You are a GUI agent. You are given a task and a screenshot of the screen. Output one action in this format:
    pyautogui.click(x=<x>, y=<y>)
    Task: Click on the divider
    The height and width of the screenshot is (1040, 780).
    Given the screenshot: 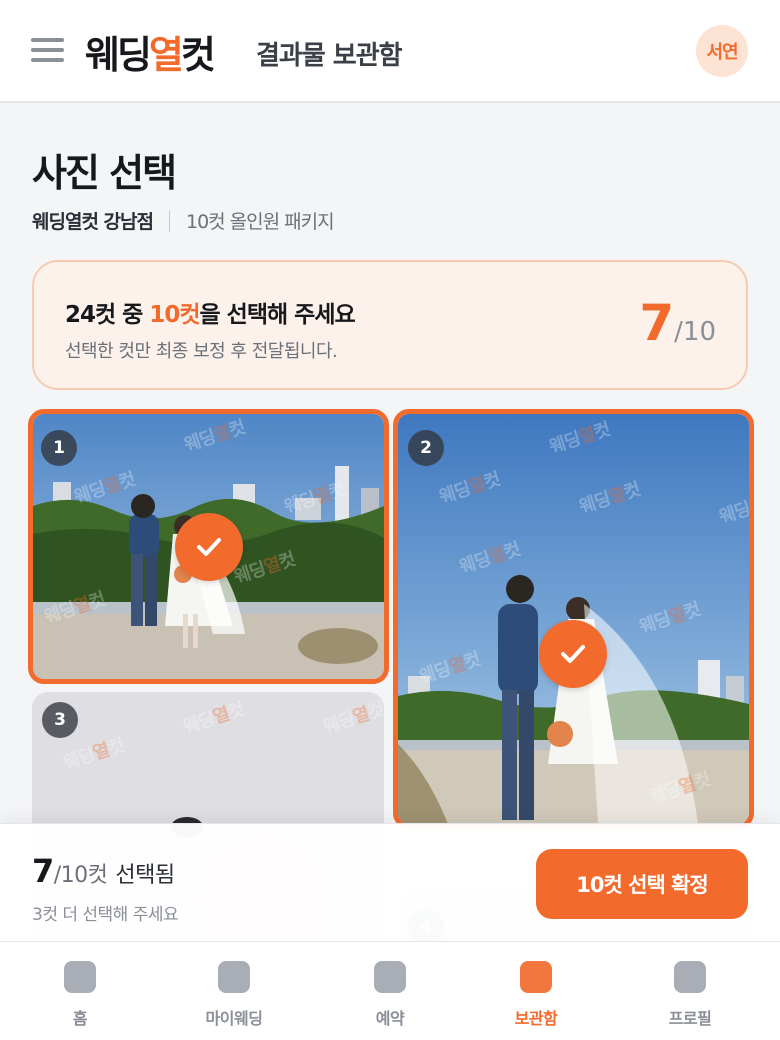 What is the action you would take?
    pyautogui.click(x=169, y=220)
    